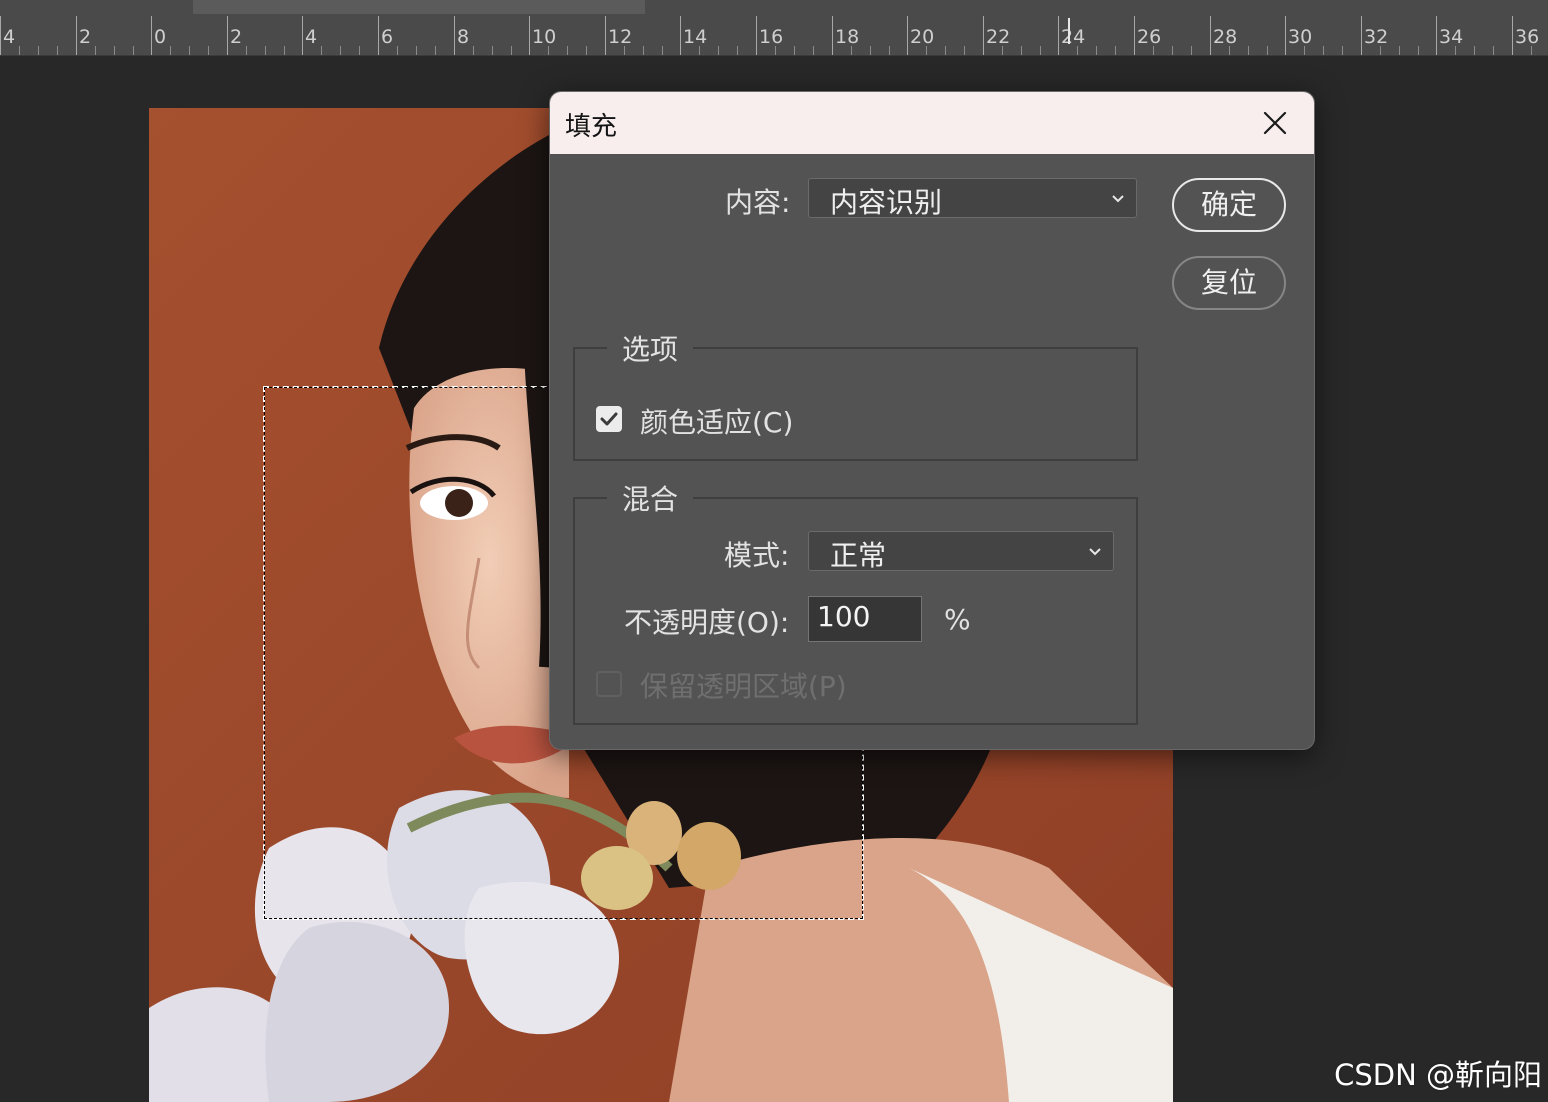  What do you see at coordinates (922, 37) in the screenshot?
I see `ruler-label: 20` at bounding box center [922, 37].